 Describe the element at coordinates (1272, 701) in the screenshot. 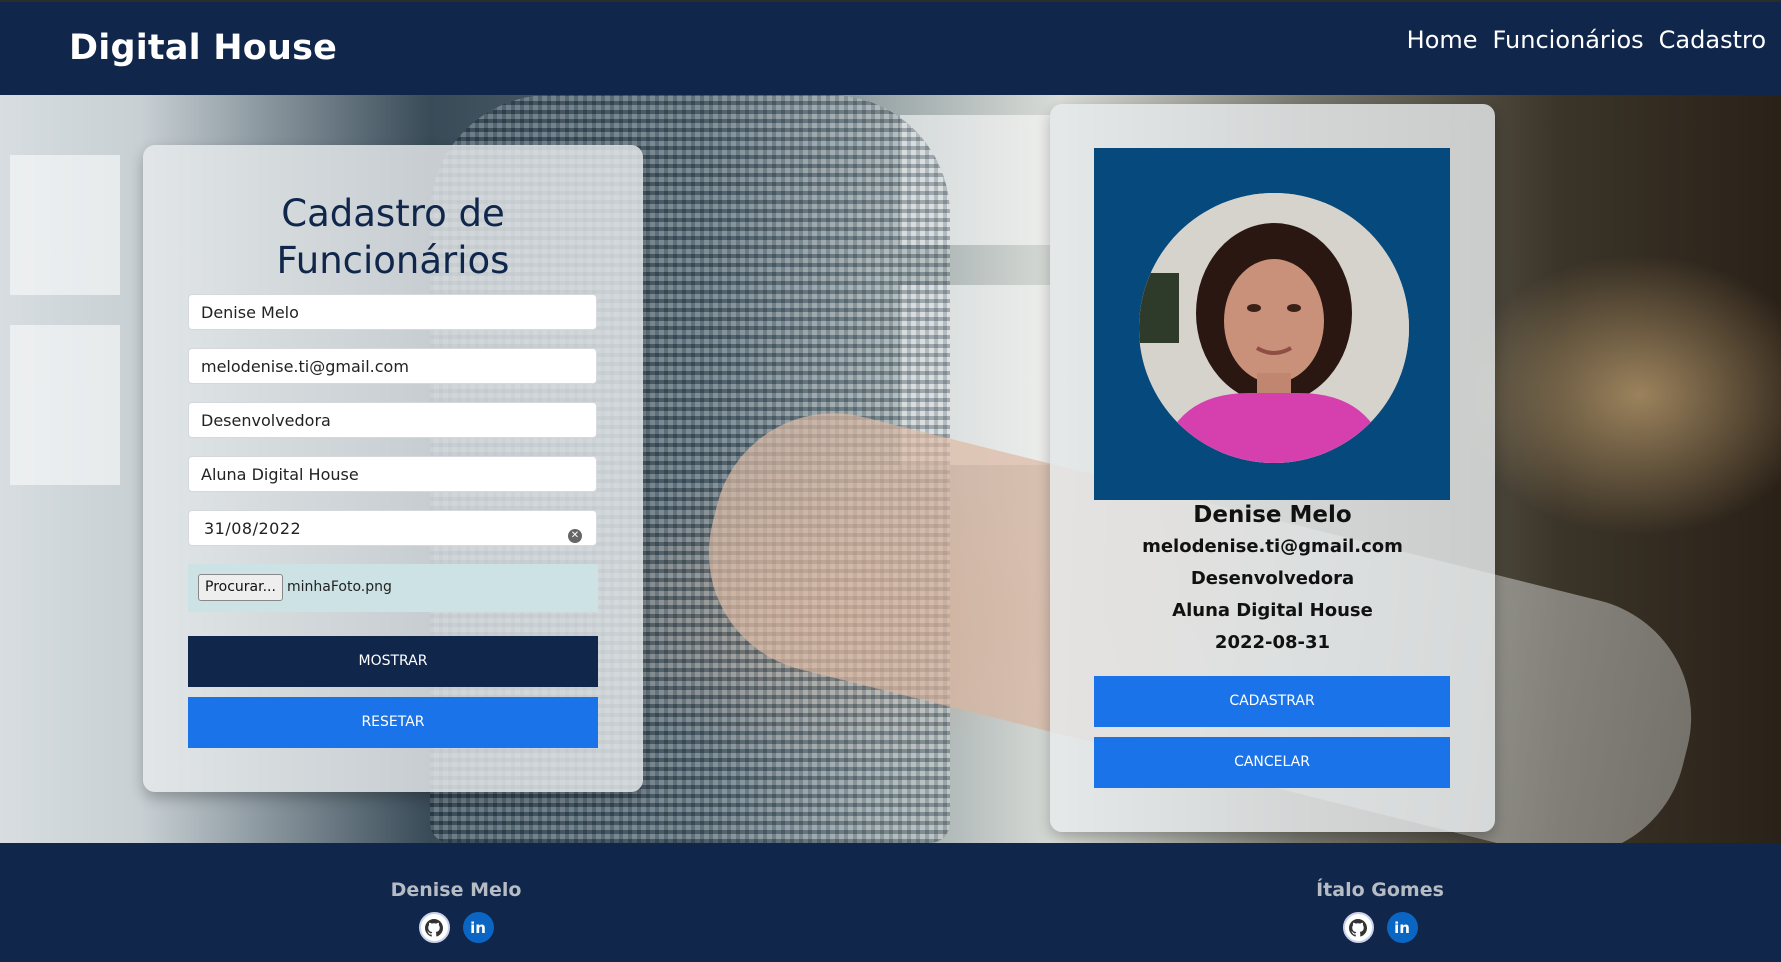

I see `register-button: CADASTRAR` at that location.